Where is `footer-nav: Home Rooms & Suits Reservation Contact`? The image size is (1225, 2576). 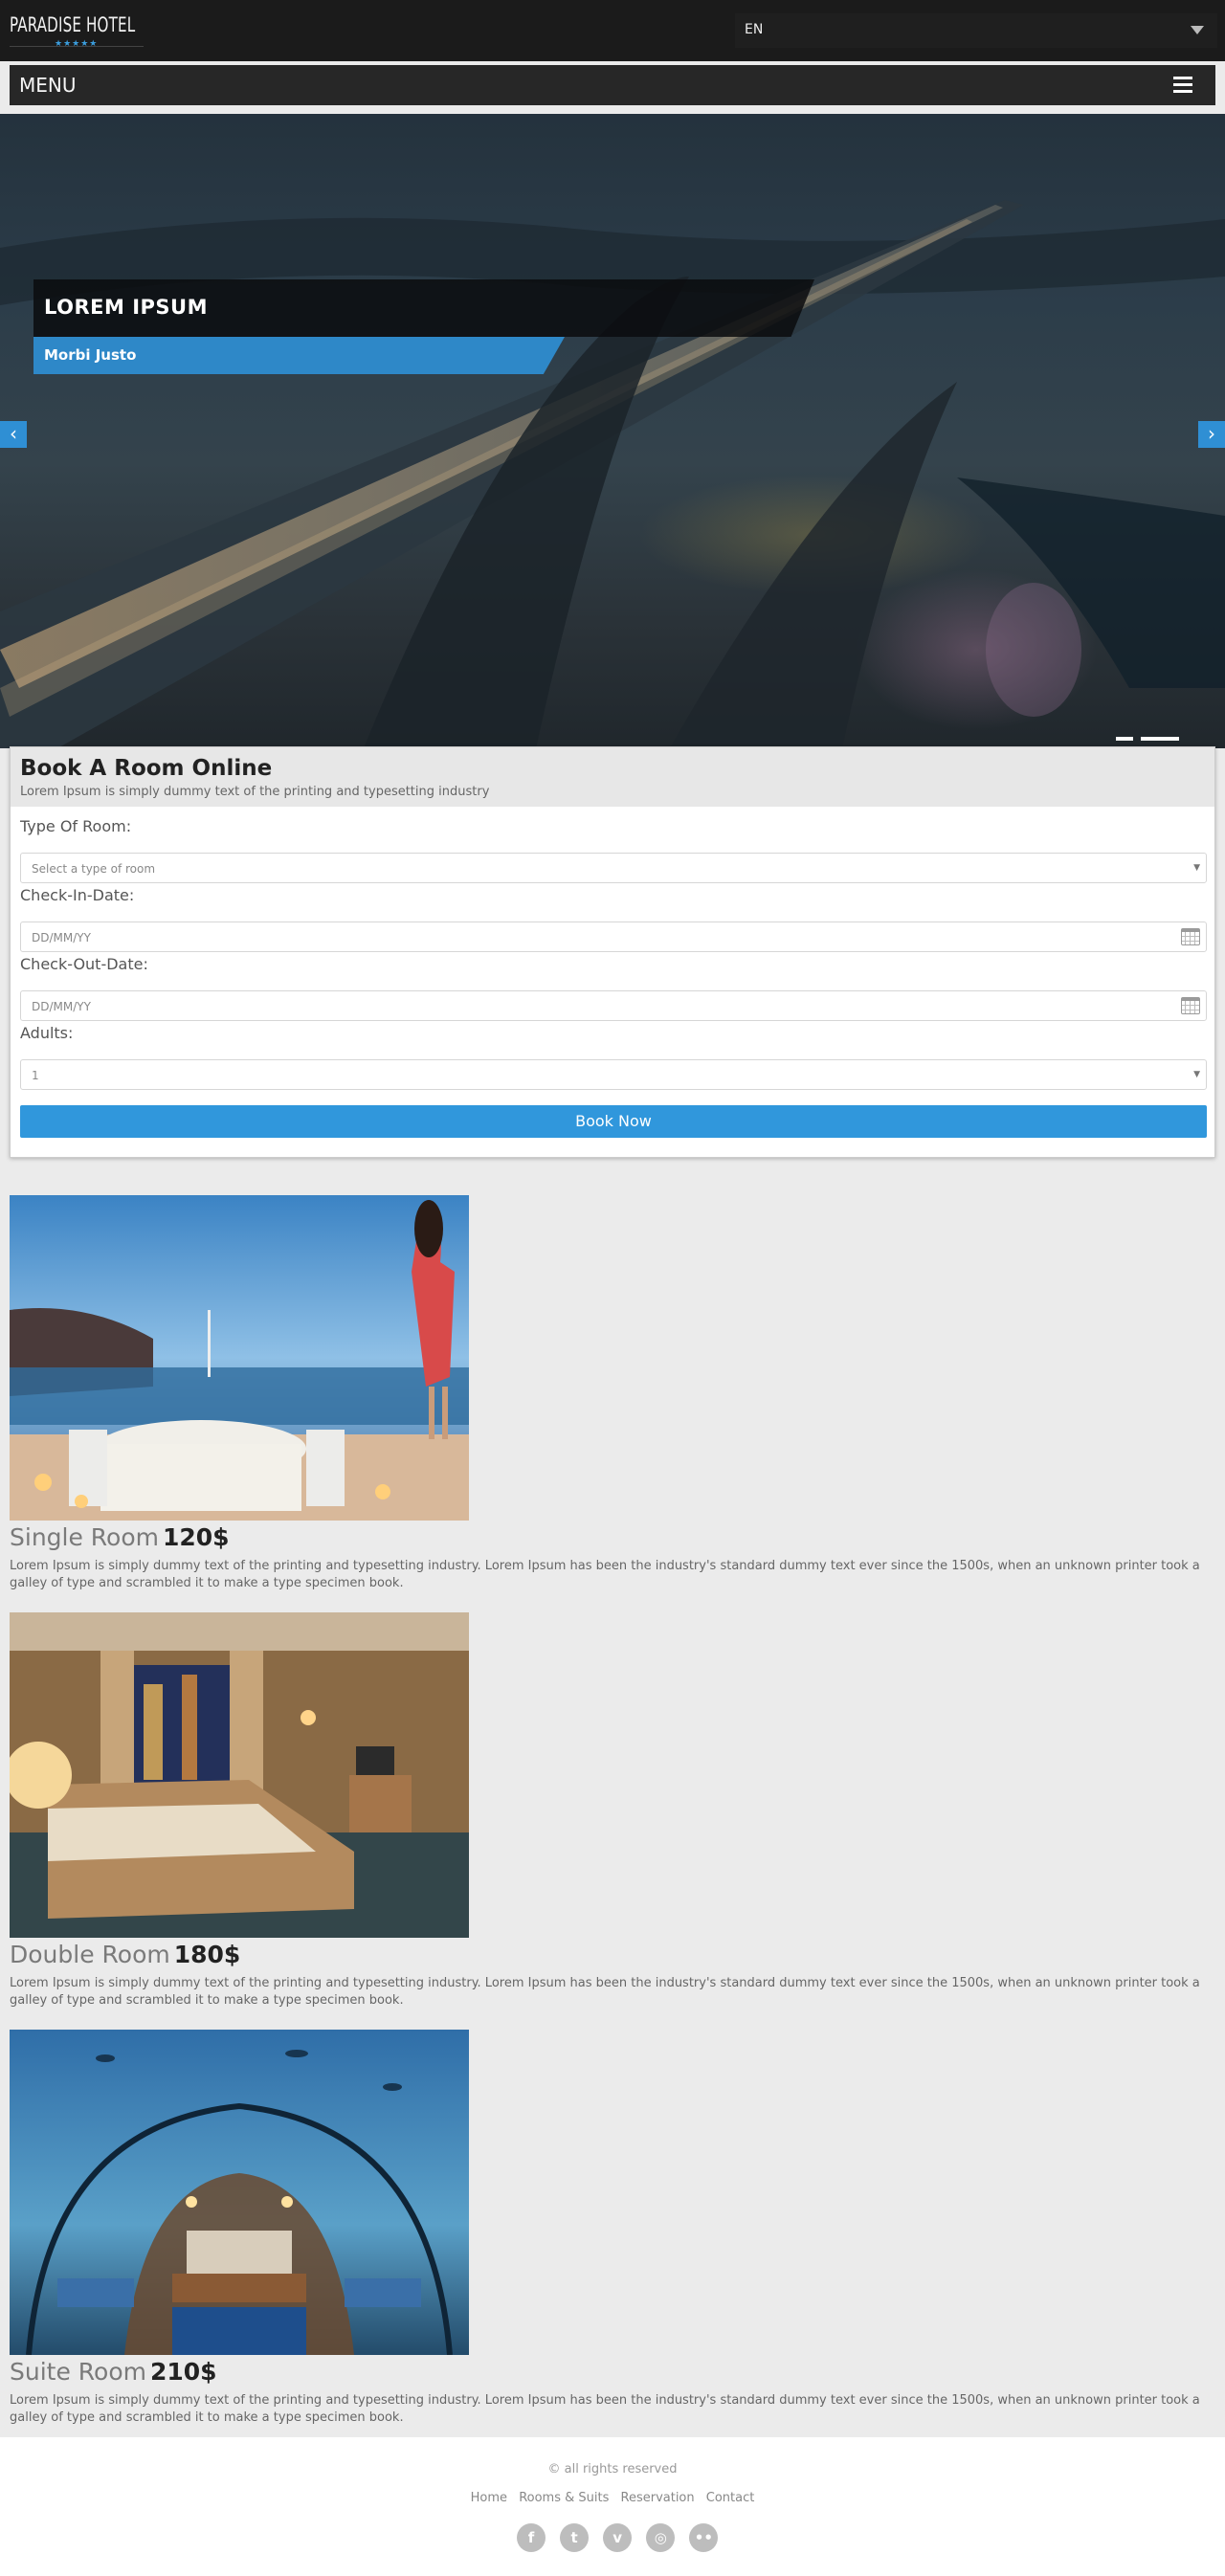
footer-nav: Home Rooms & Suits Reservation Contact is located at coordinates (613, 2498).